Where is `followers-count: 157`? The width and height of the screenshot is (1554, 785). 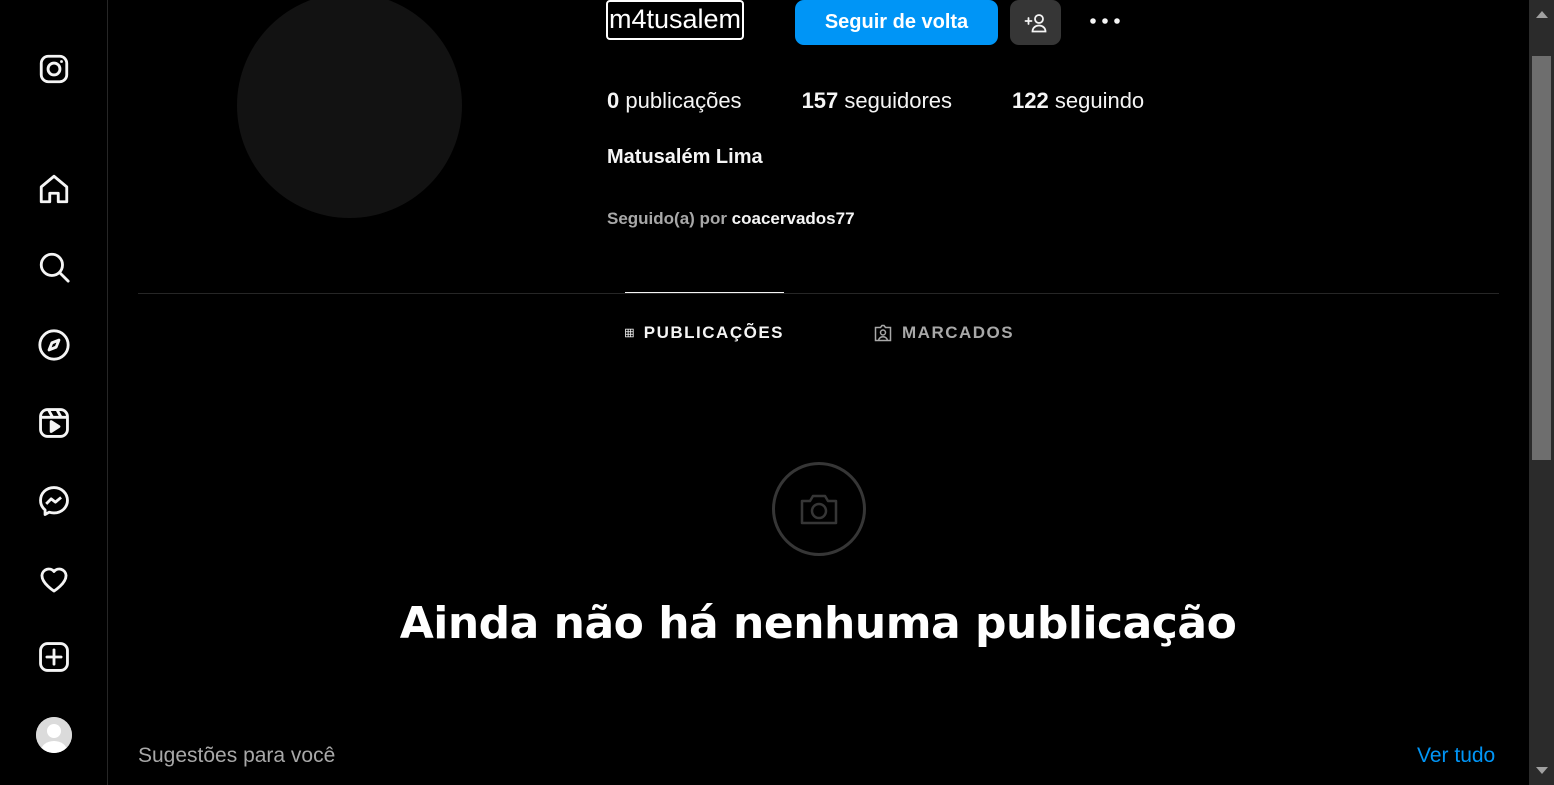 followers-count: 157 is located at coordinates (820, 100).